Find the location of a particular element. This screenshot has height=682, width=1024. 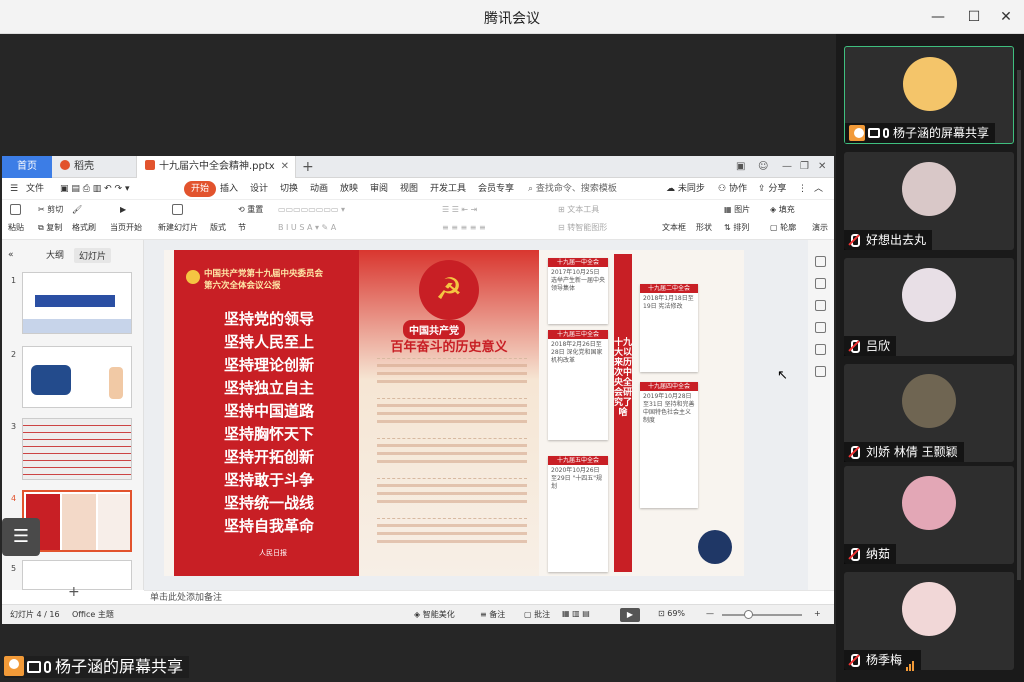

quick-access-icons: ▣ ▤ ⎙ ▥ ↶ ↷ ▾ is located at coordinates (94, 189).